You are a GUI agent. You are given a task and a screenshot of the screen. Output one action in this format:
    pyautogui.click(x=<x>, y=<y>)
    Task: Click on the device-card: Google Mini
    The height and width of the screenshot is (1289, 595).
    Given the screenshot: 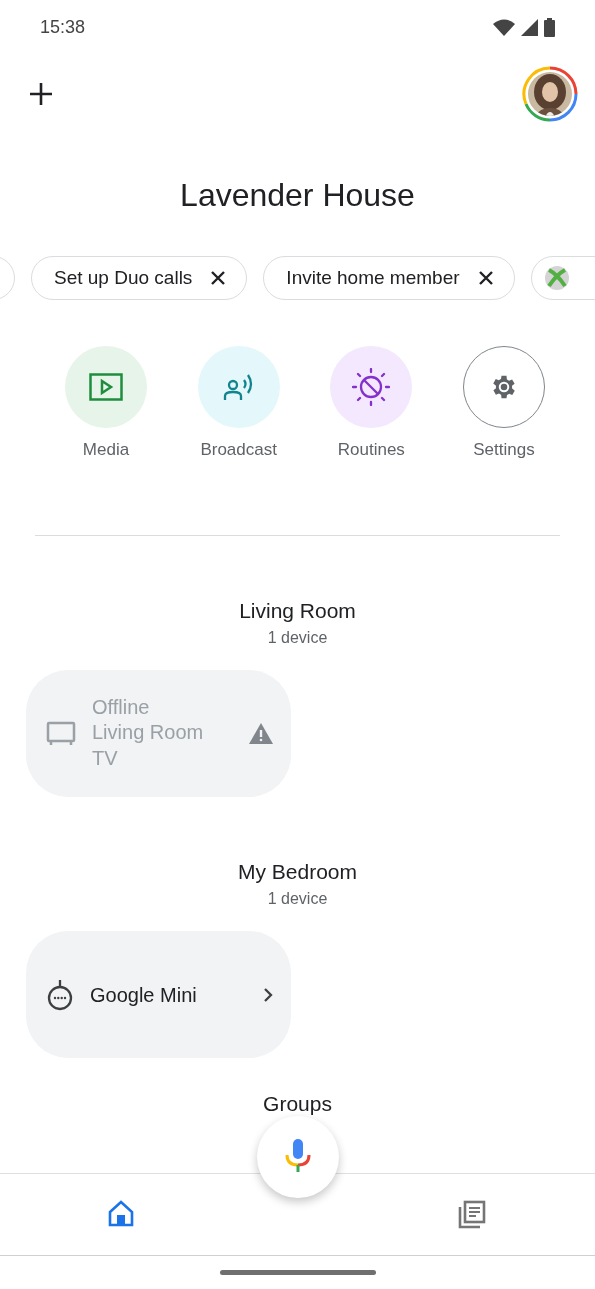 What is the action you would take?
    pyautogui.click(x=158, y=994)
    